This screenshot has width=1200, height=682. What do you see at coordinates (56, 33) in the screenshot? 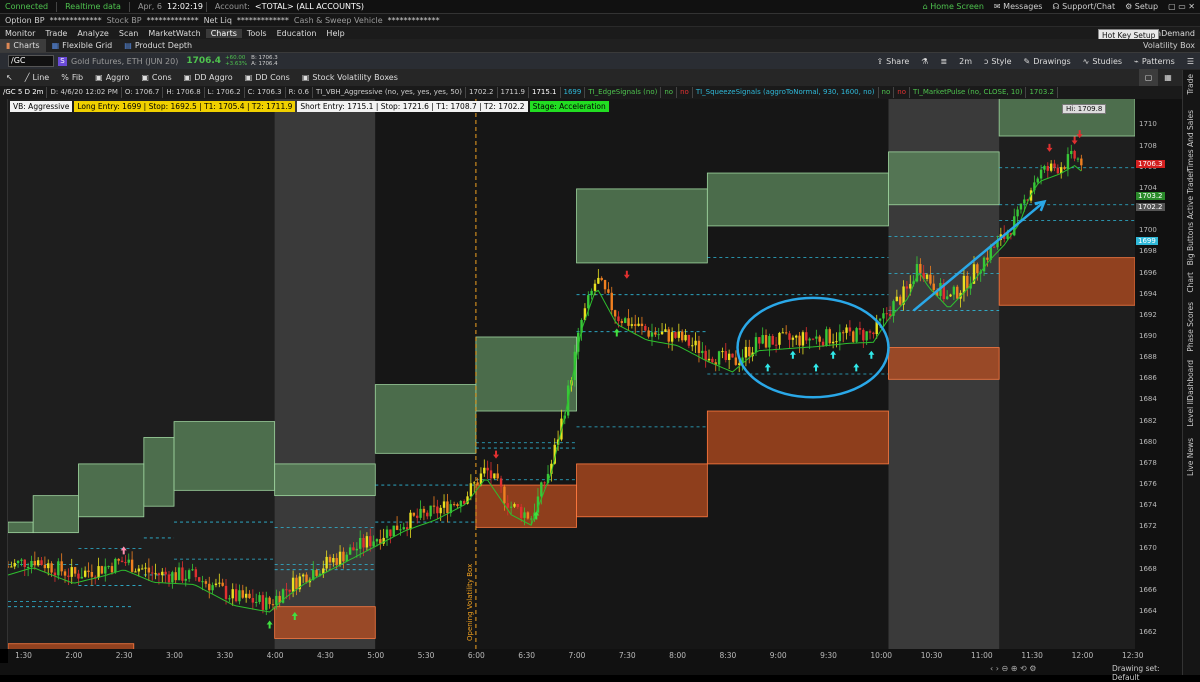
I see `menu-trade: Trade` at bounding box center [56, 33].